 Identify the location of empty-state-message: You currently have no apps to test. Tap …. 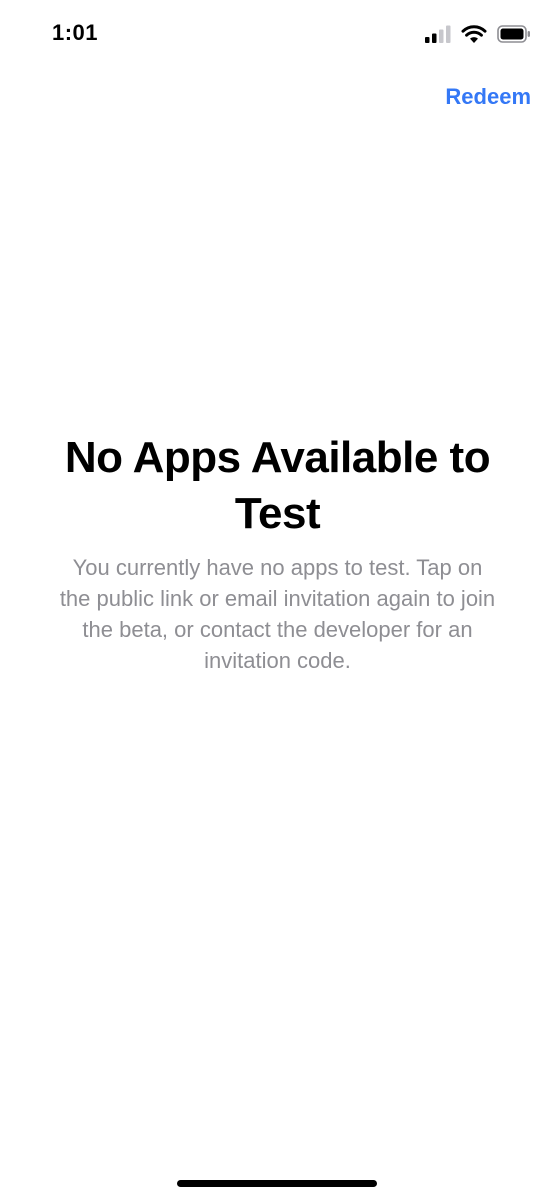
(277, 614).